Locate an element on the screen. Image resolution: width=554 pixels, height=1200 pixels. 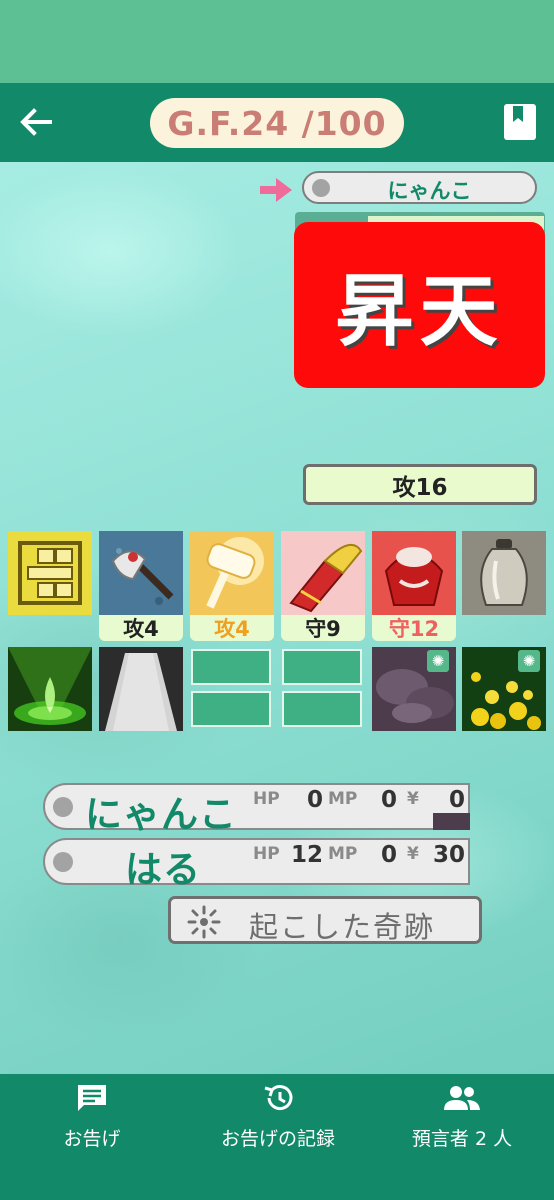
grid-block-icon is located at coordinates (50, 573).